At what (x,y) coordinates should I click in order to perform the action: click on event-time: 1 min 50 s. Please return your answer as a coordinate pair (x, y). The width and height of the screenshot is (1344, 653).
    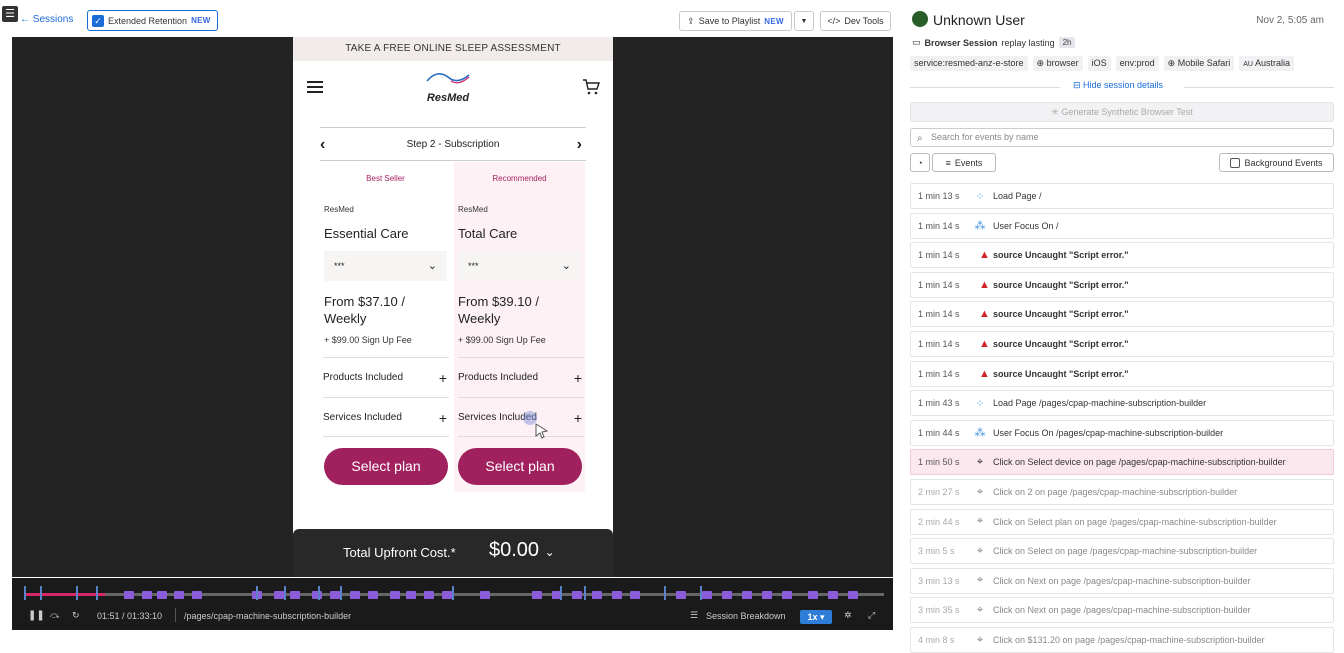
    Looking at the image, I should click on (939, 462).